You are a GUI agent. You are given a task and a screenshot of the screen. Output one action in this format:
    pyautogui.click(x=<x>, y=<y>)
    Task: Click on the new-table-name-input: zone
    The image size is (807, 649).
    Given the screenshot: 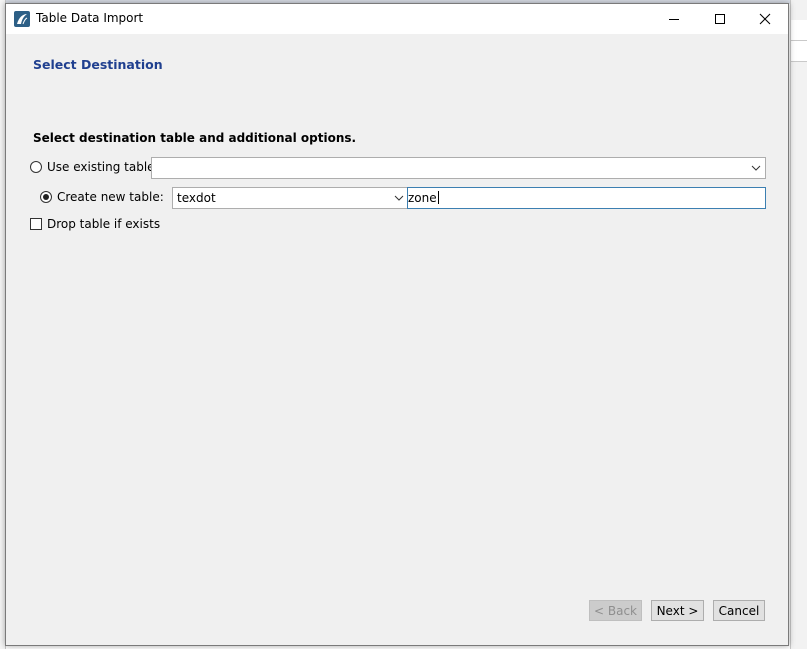 What is the action you would take?
    pyautogui.click(x=586, y=198)
    